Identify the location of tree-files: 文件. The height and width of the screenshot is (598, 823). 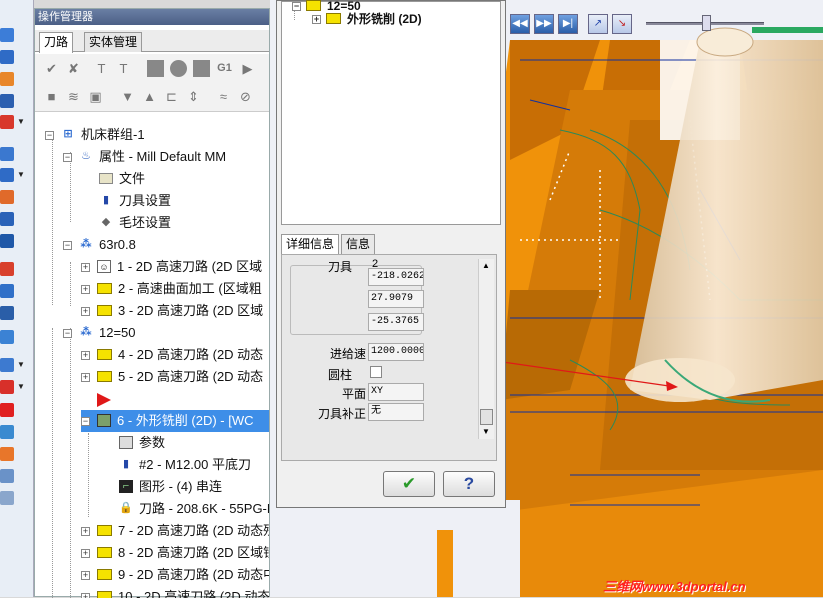
(122, 179).